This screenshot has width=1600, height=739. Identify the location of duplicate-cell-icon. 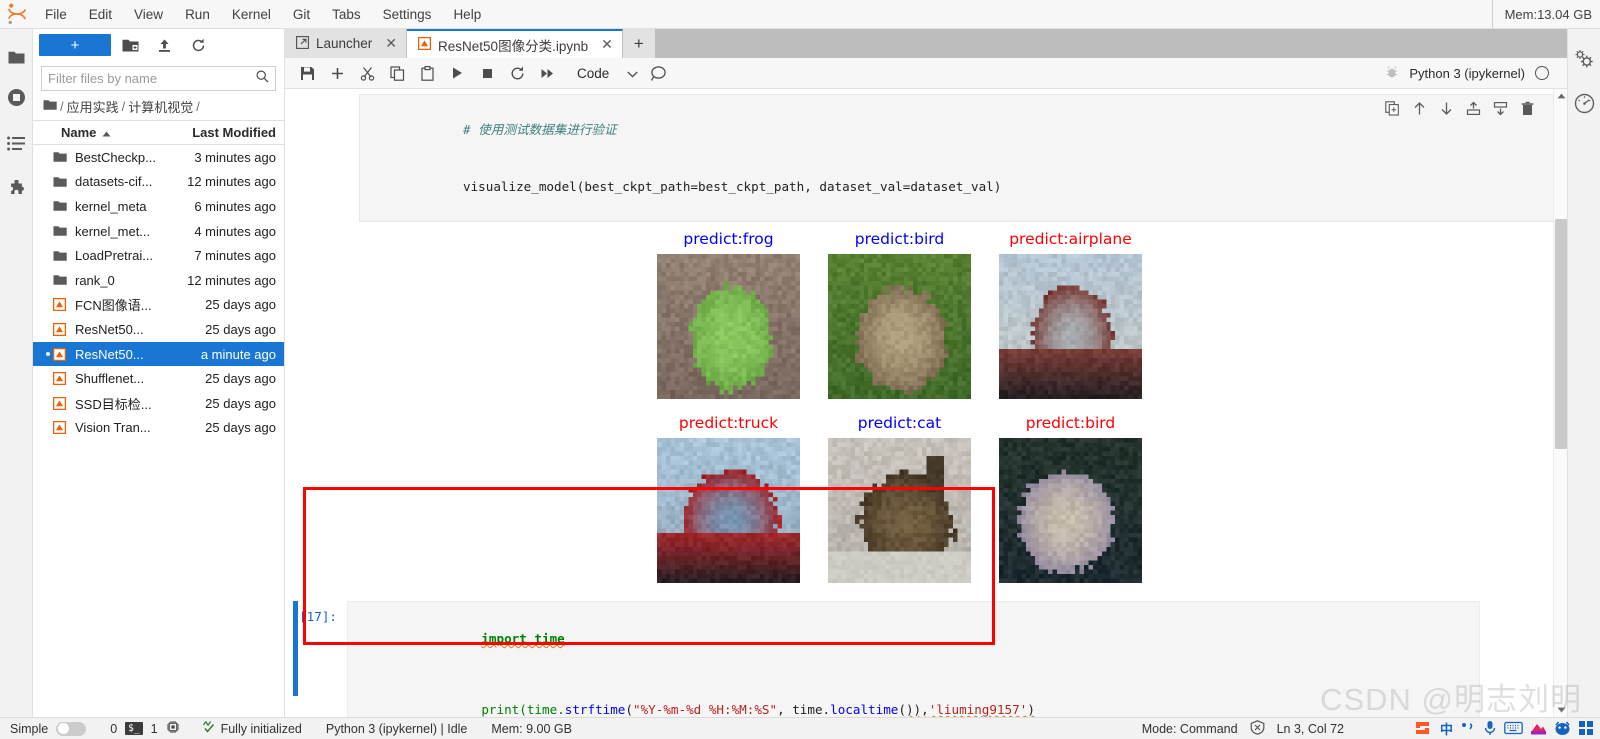
(1392, 111).